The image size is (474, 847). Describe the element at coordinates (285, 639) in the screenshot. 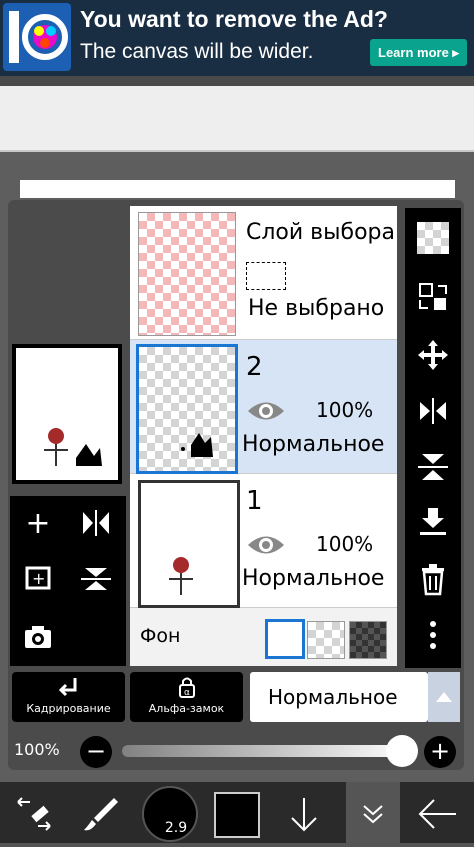

I see `background-white-option` at that location.